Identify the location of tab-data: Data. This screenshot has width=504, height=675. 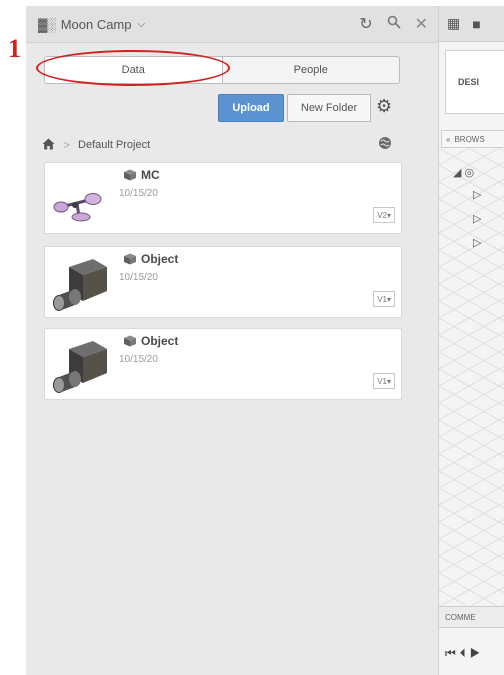
(134, 70).